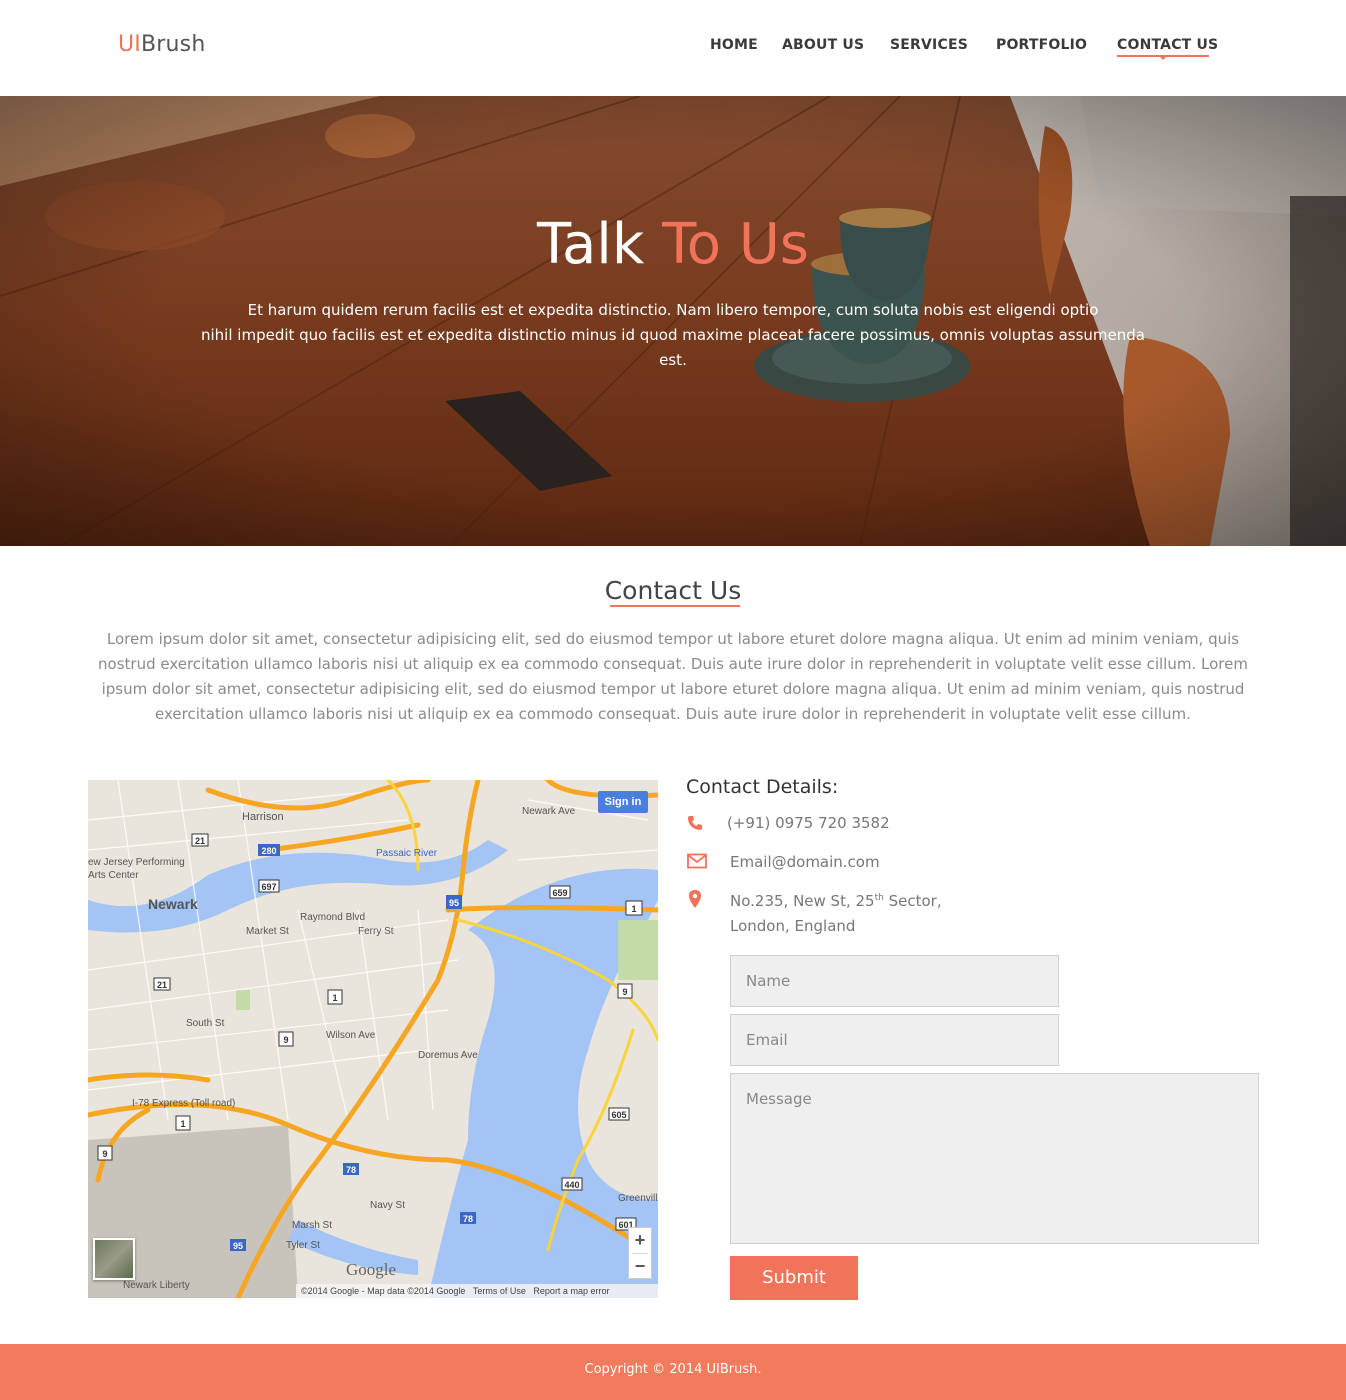 This screenshot has width=1346, height=1400. I want to click on map-report-link: Report a map error, so click(571, 1291).